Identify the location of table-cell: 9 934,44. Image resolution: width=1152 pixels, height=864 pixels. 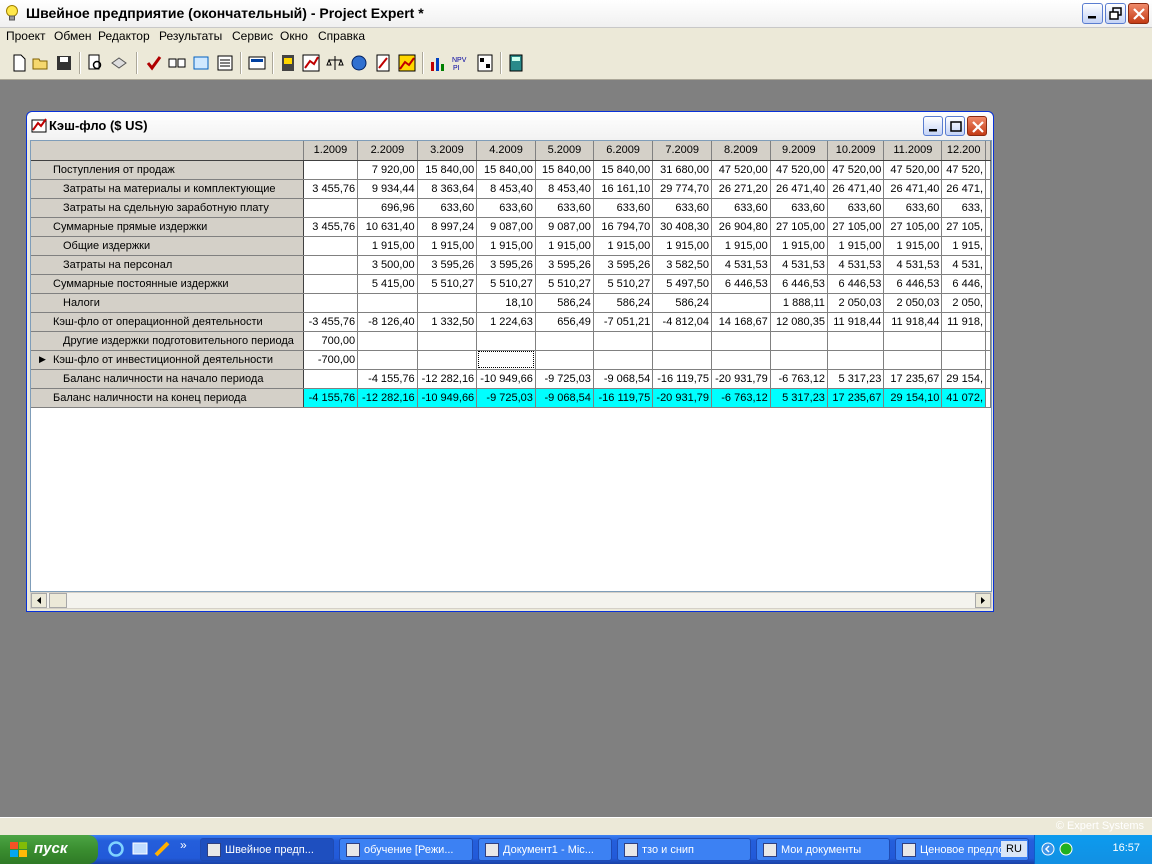
(387, 189).